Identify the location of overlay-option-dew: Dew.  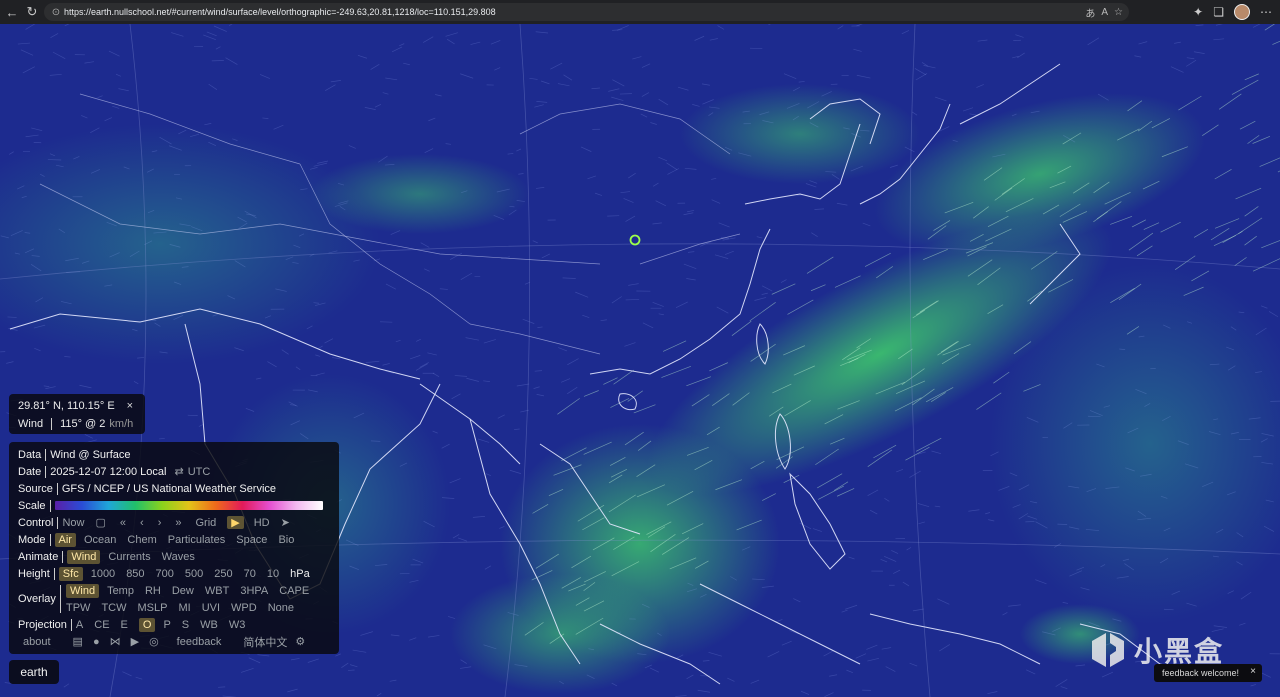
(183, 591).